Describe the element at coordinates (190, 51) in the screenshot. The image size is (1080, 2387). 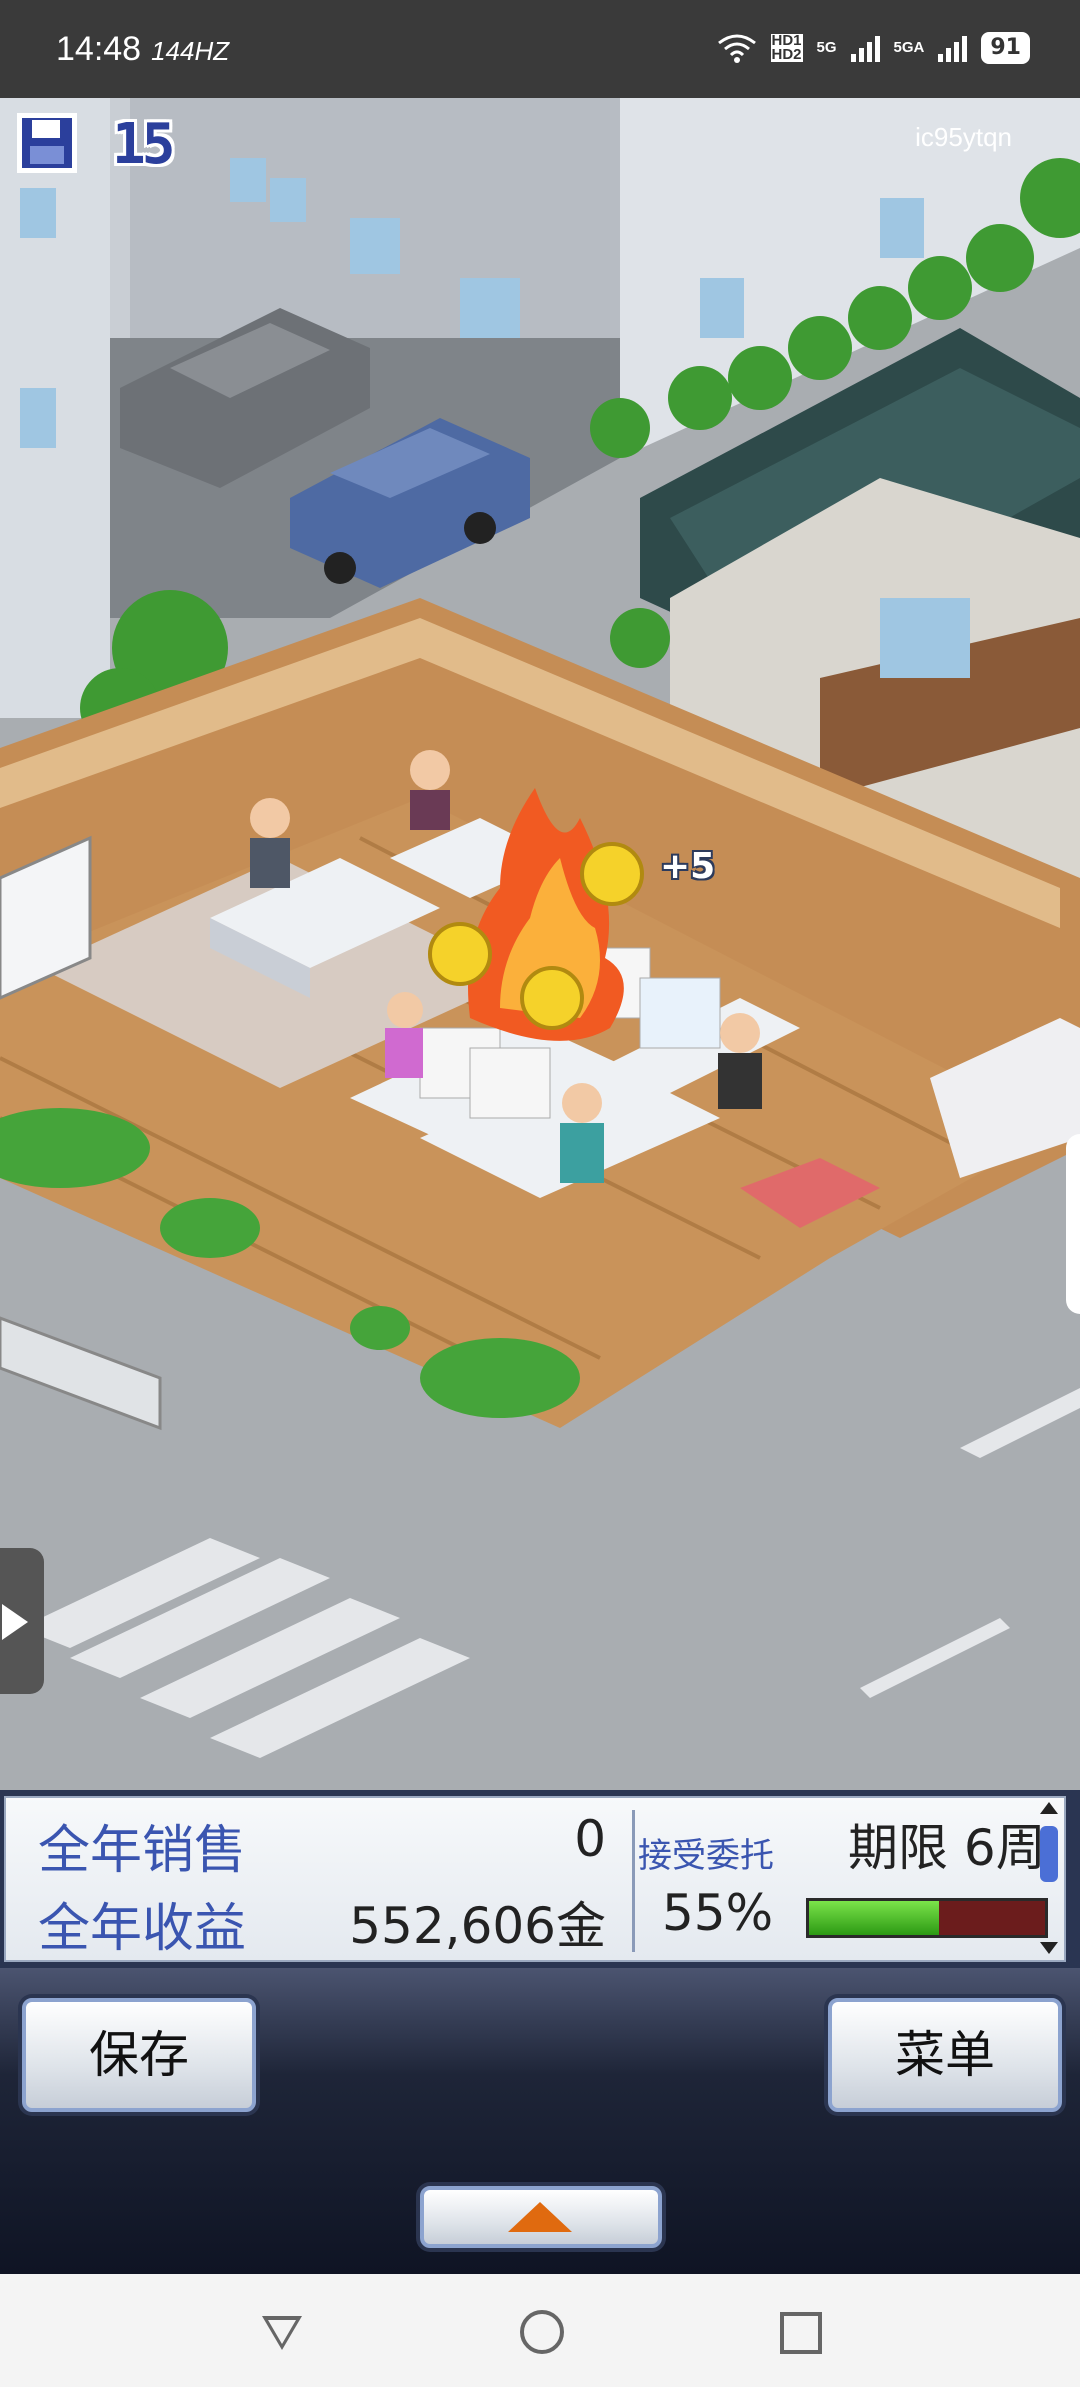
I see `refresh-rate: 144HZ` at that location.